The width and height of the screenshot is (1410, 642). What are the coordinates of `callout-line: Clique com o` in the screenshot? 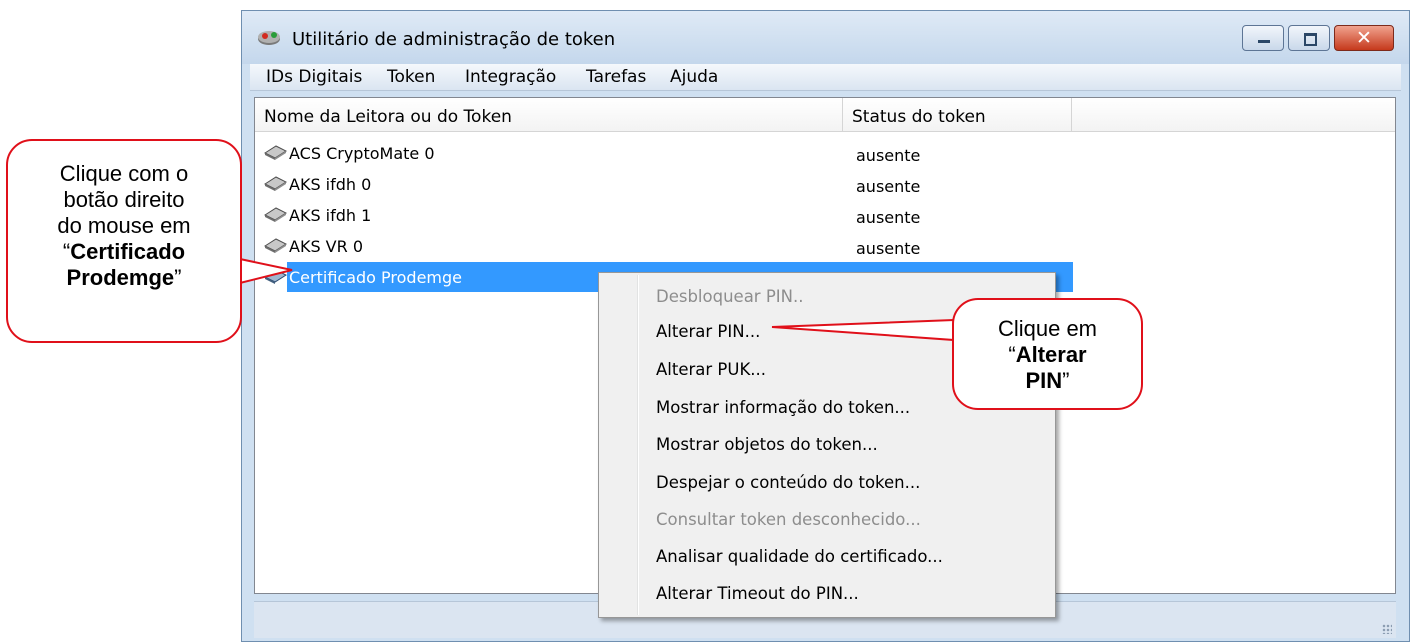 It's located at (124, 173).